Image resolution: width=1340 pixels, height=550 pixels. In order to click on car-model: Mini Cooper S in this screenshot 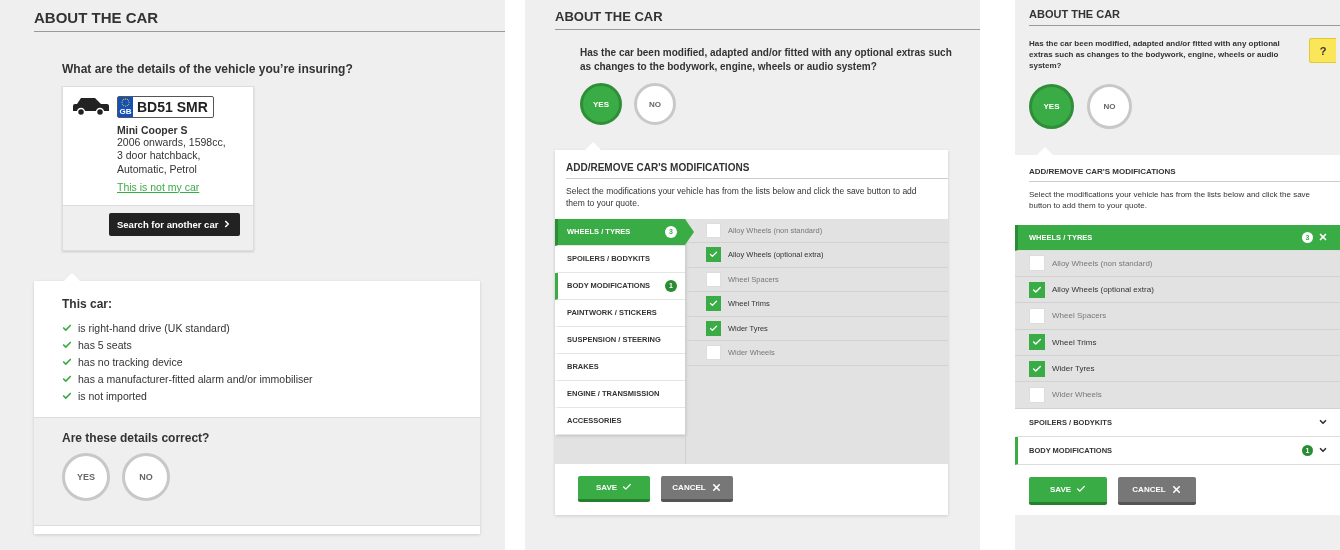, I will do `click(153, 129)`.